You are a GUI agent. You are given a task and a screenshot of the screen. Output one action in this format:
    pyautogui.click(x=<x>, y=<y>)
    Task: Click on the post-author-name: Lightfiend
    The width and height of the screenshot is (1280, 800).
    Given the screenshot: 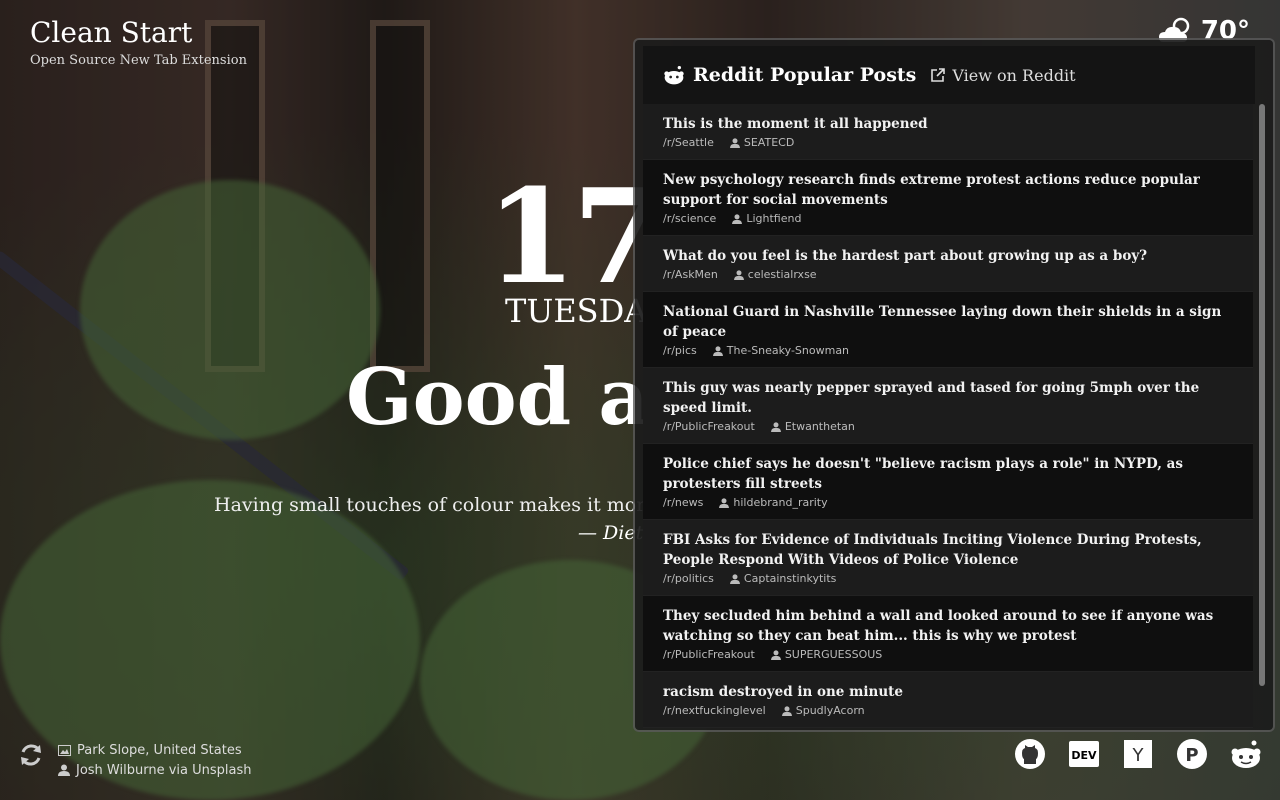 What is the action you would take?
    pyautogui.click(x=774, y=218)
    